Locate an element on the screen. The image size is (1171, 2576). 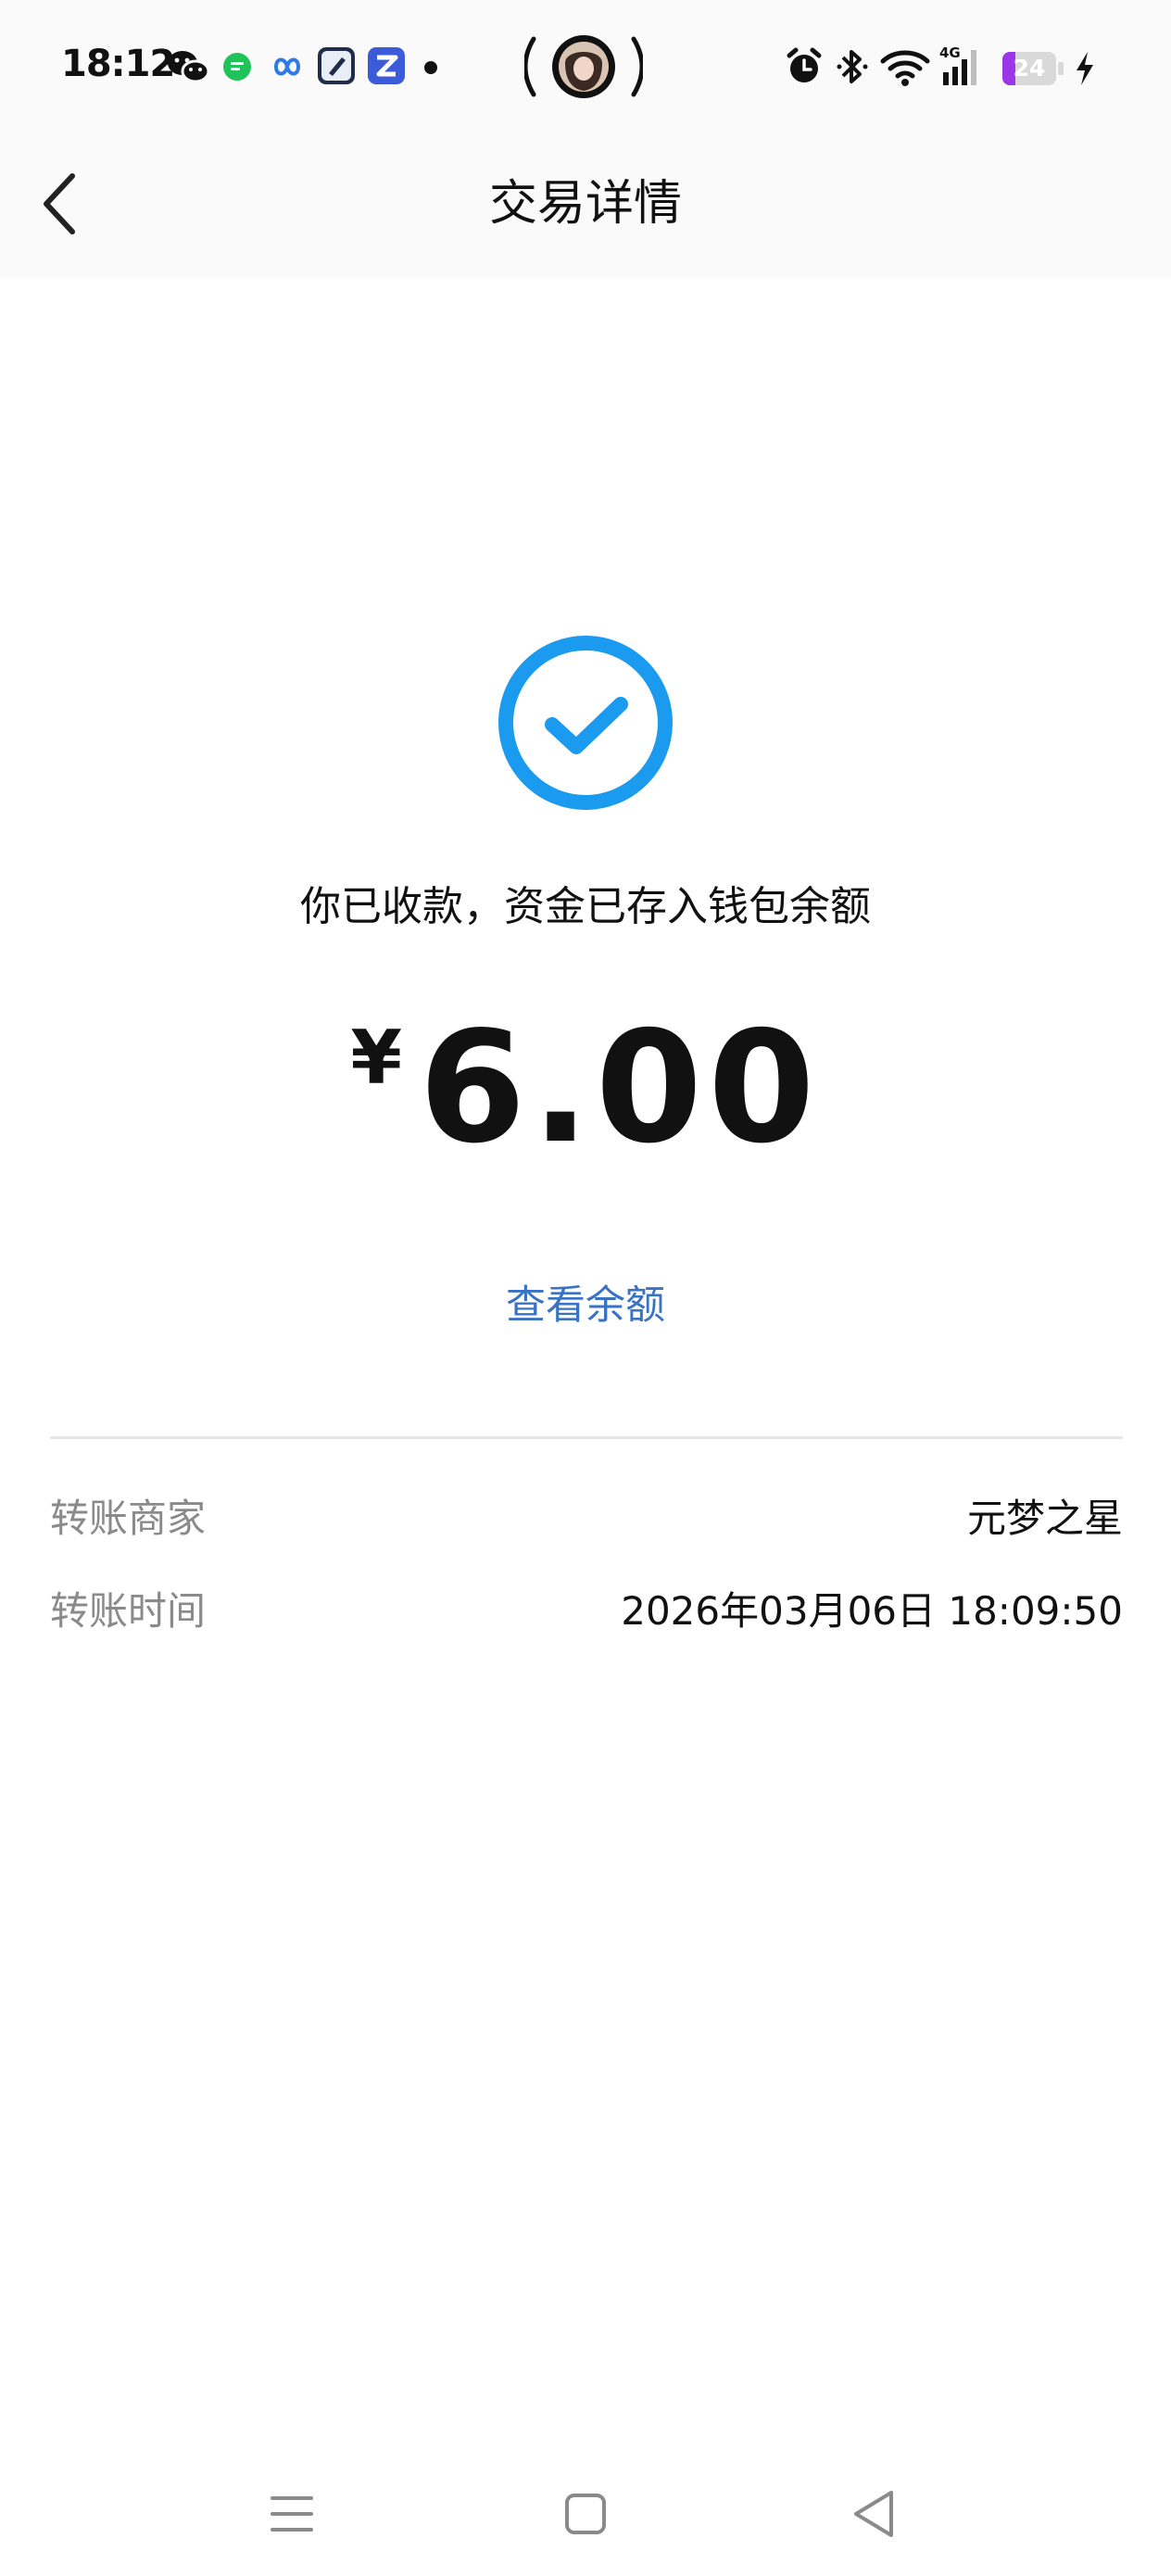
edit-app-icon is located at coordinates (337, 65).